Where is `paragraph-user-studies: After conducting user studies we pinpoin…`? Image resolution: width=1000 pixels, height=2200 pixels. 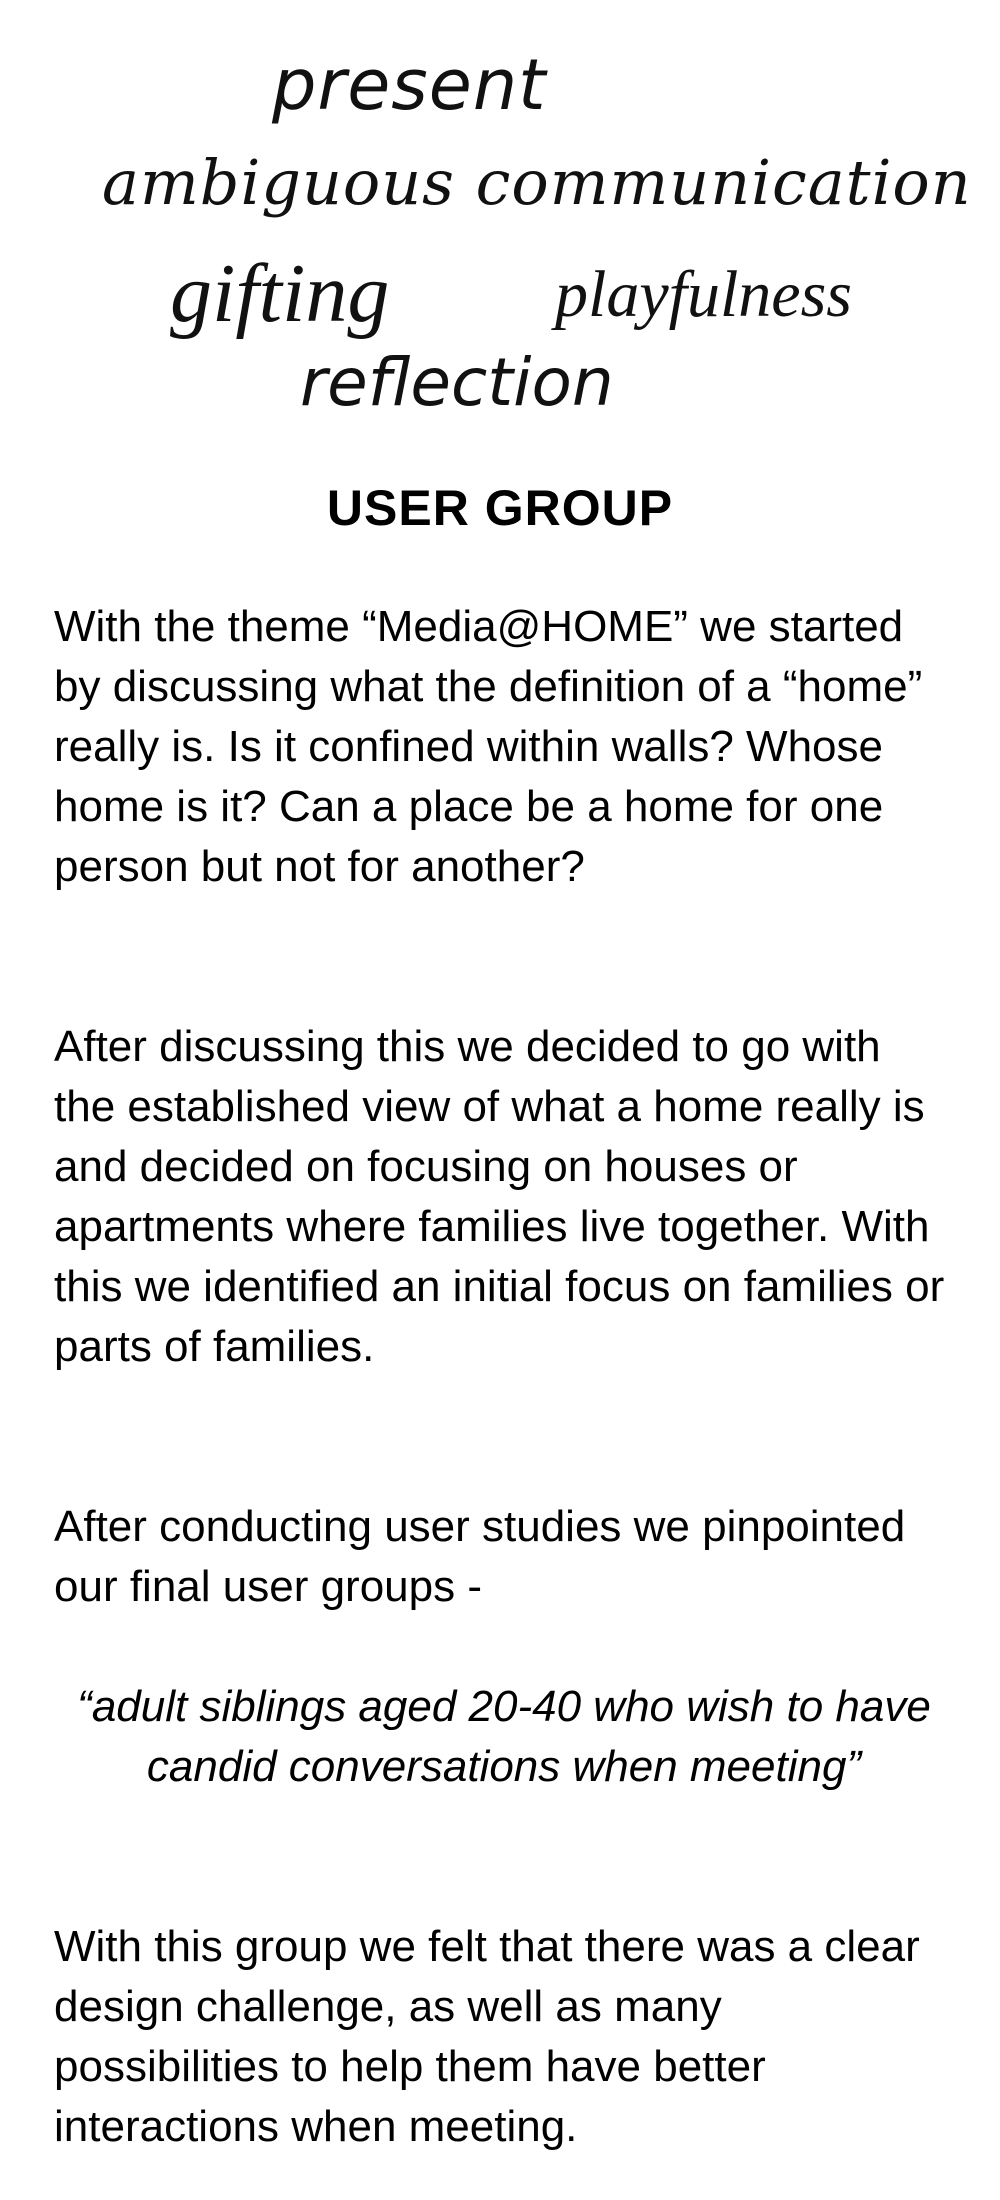 paragraph-user-studies: After conducting user studies we pinpoin… is located at coordinates (480, 1556).